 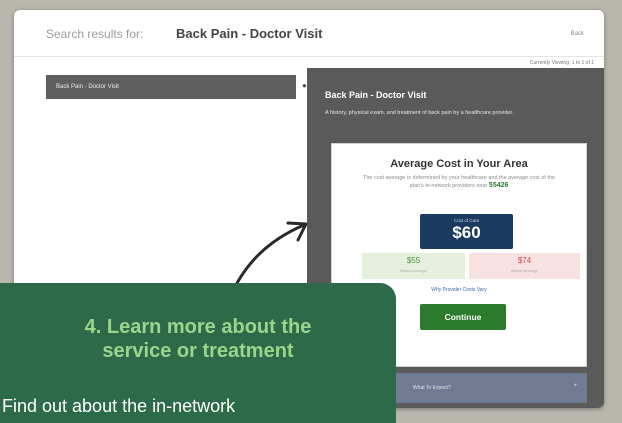 I want to click on below-average-label: Below Average, so click(x=413, y=270).